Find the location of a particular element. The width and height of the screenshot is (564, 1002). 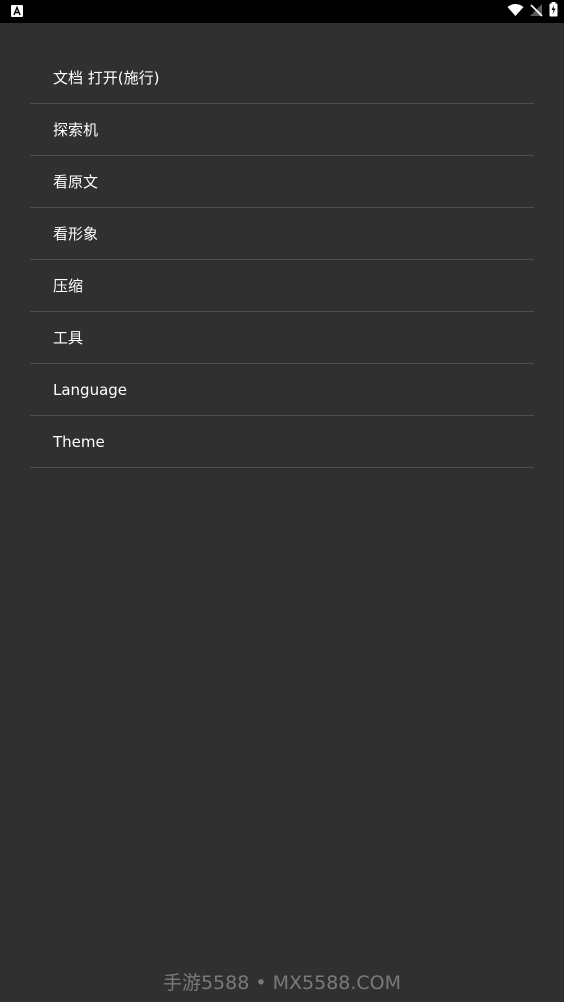

menu-item-theme: Theme is located at coordinates (282, 442).